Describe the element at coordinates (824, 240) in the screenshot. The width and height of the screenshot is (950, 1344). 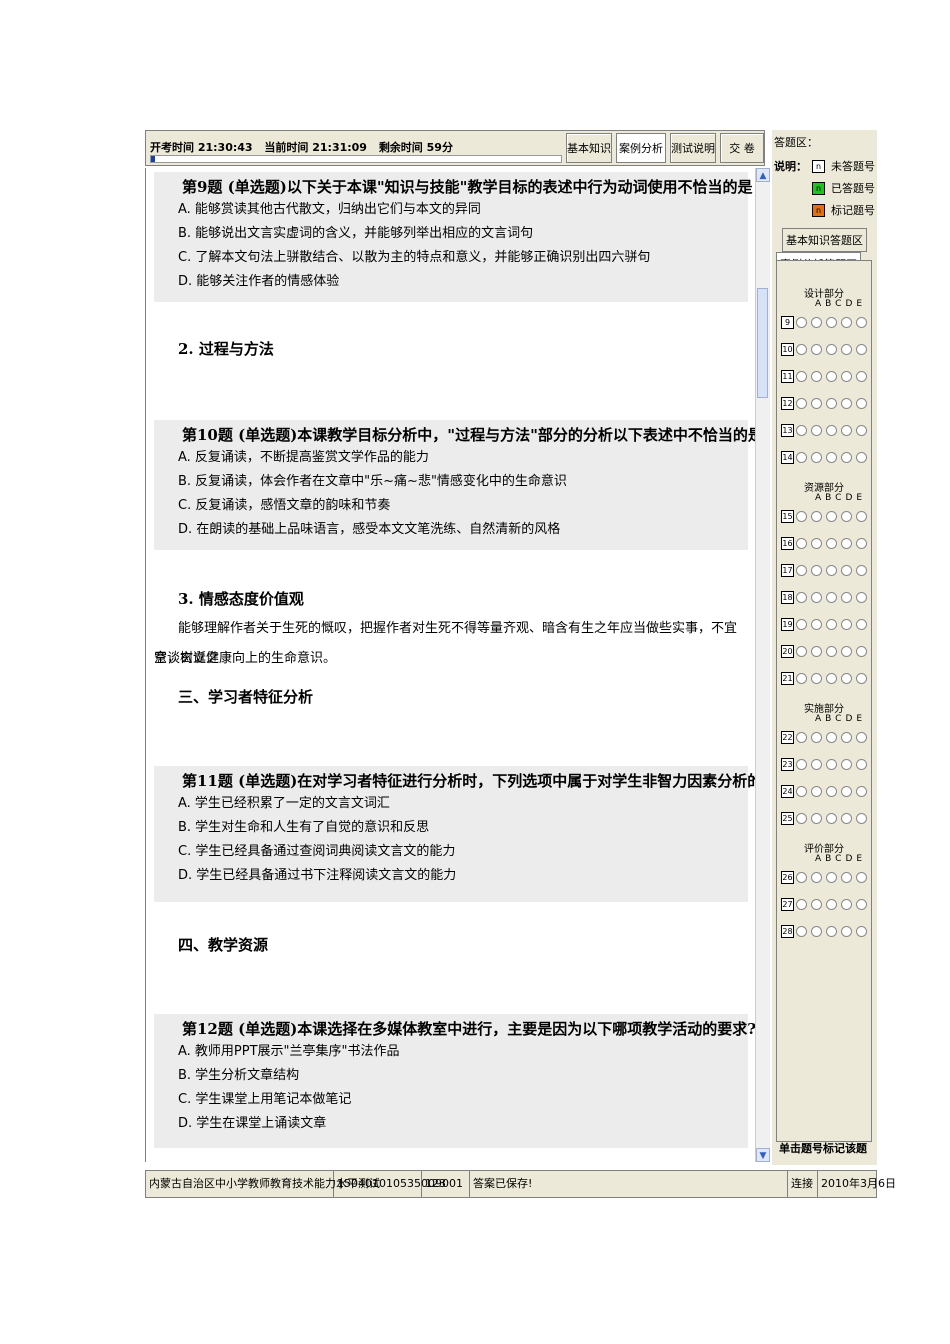
I see `tab-basic-answers: 基本知识答题区` at that location.